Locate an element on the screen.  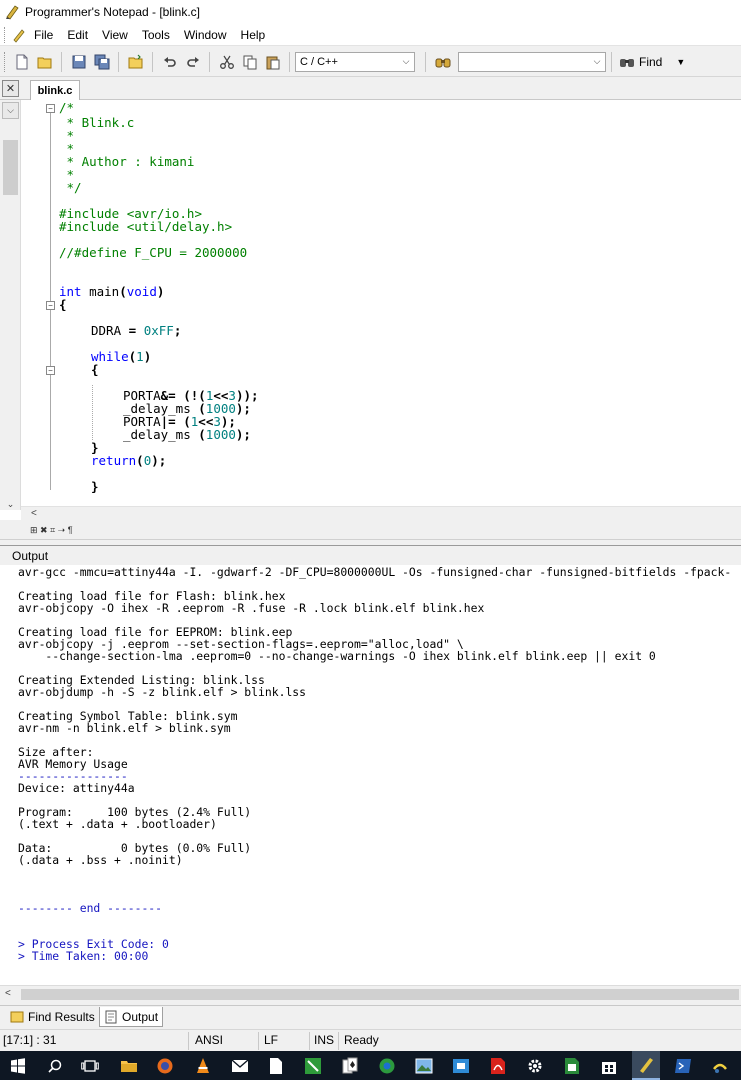
editor-bottom-toolbar: ⊞ ✖ ⌗ ➝ ¶ is located at coordinates (370, 531).